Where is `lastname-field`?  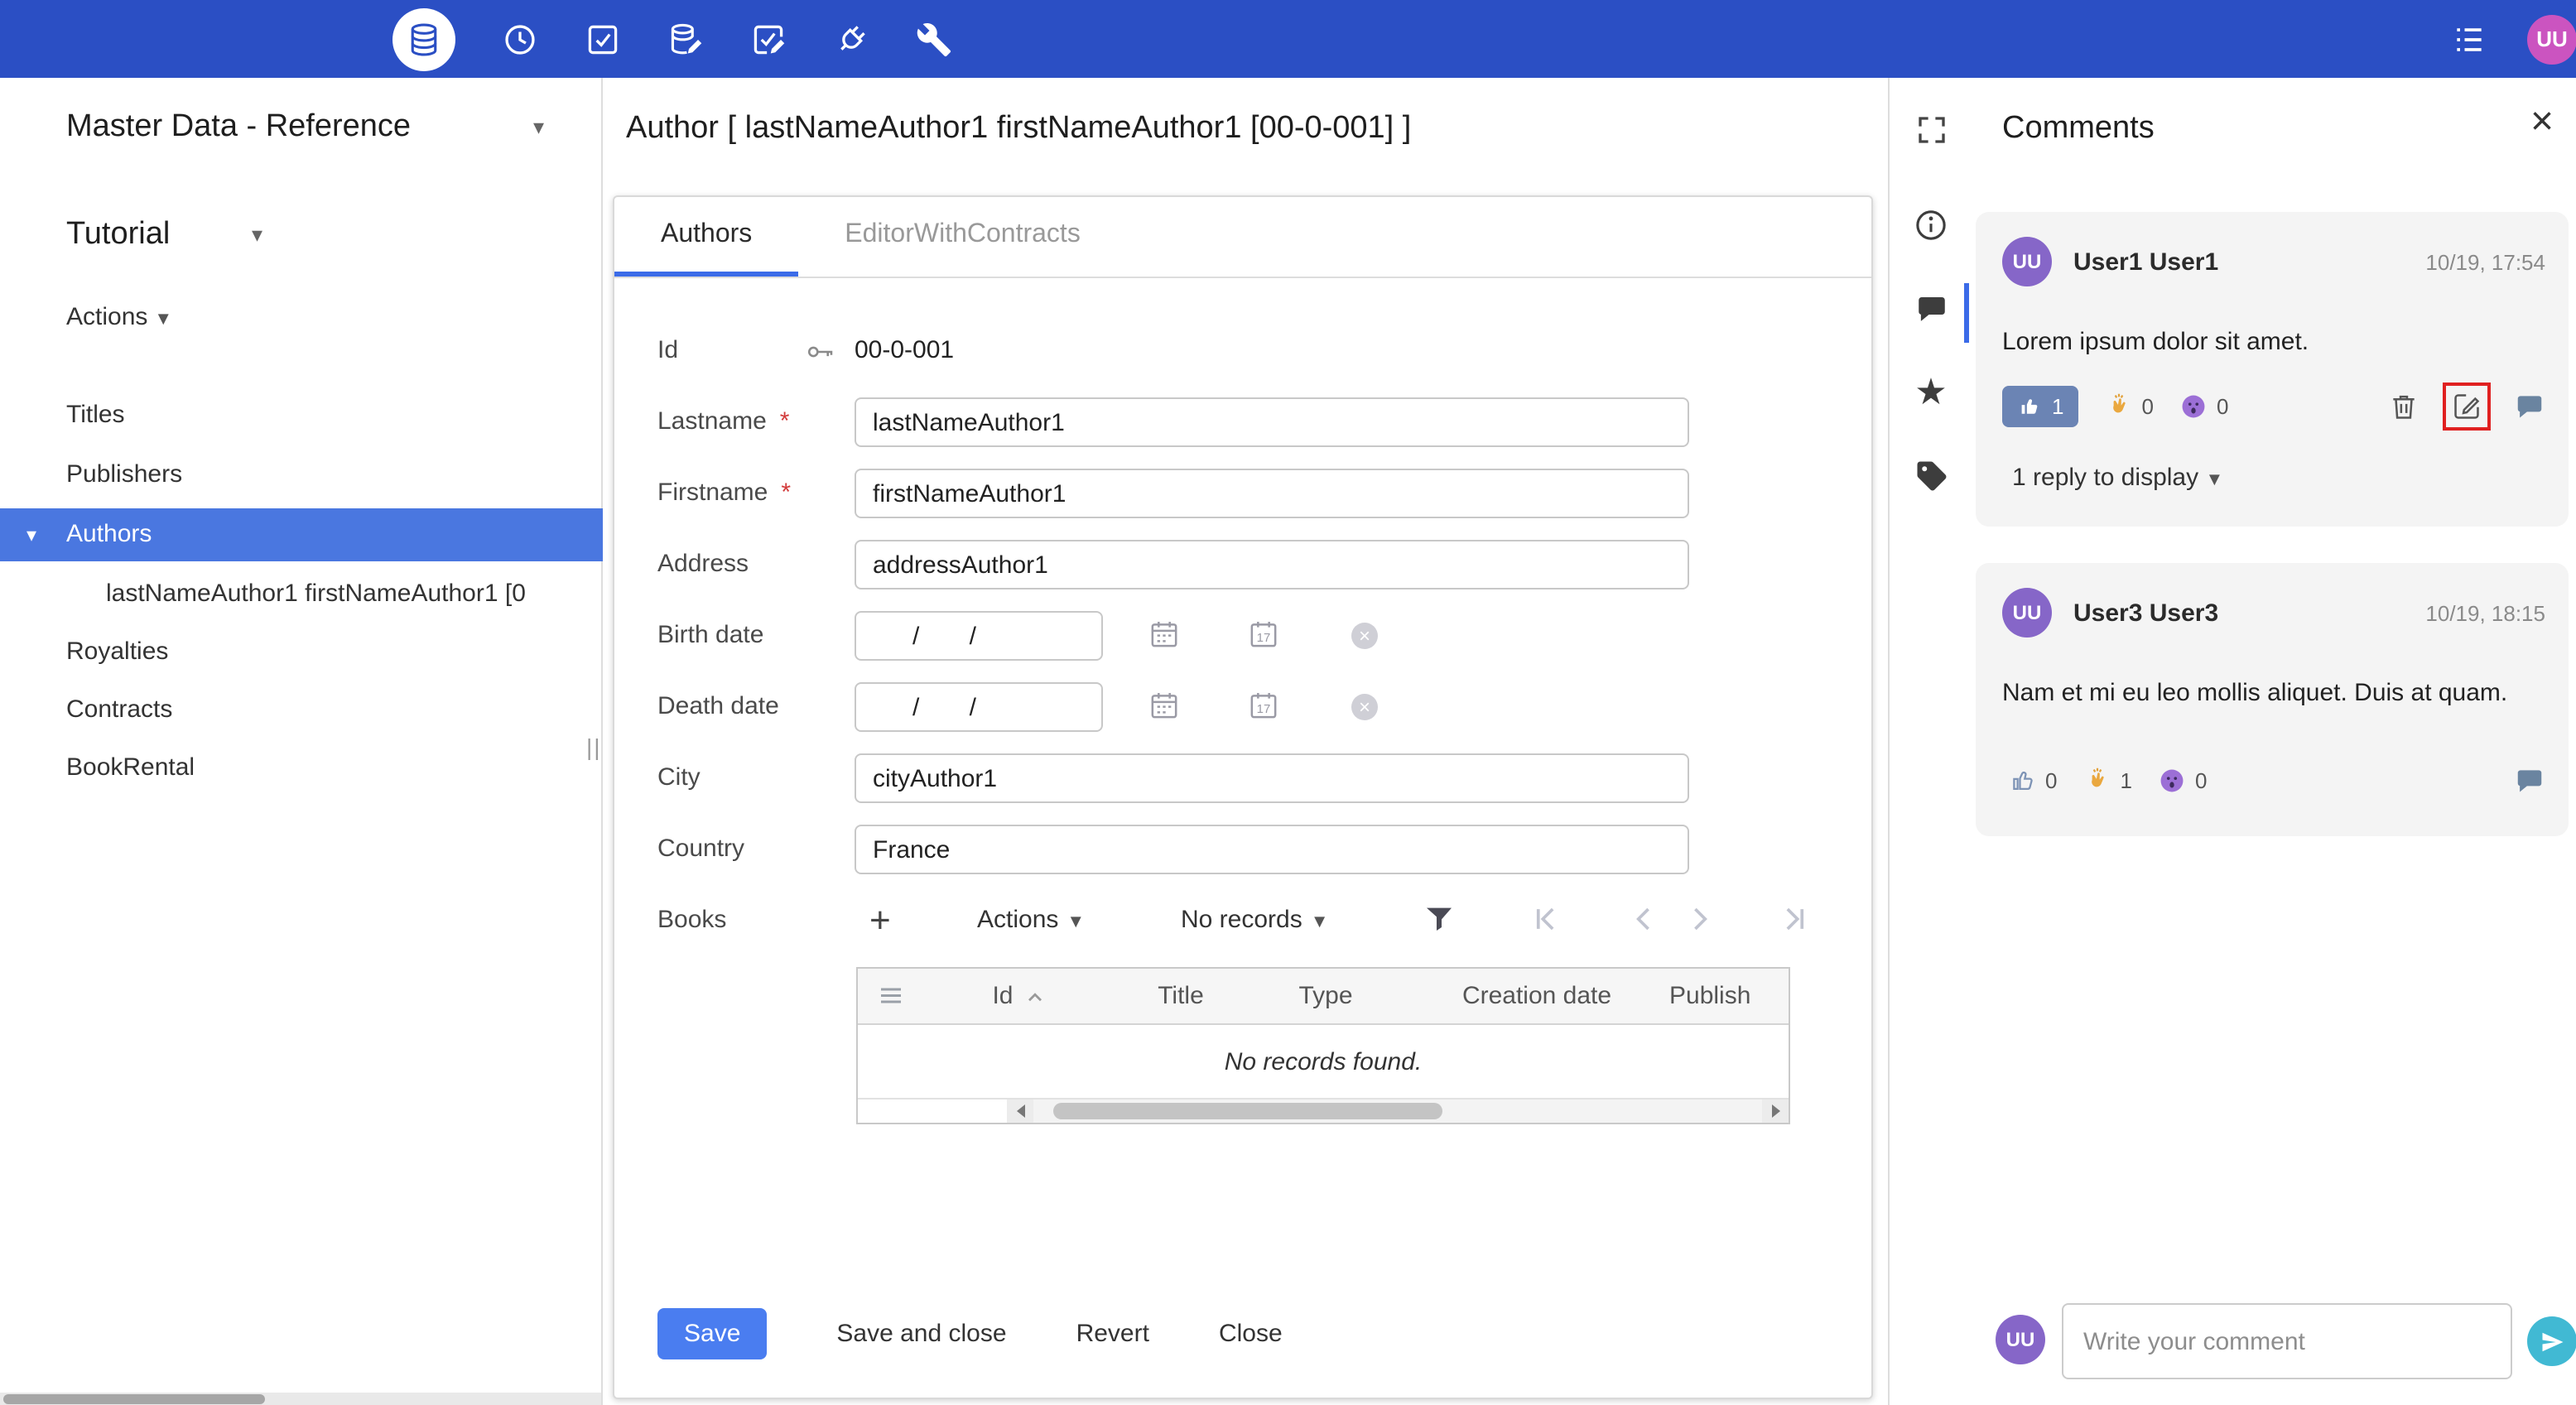 lastname-field is located at coordinates (1272, 422).